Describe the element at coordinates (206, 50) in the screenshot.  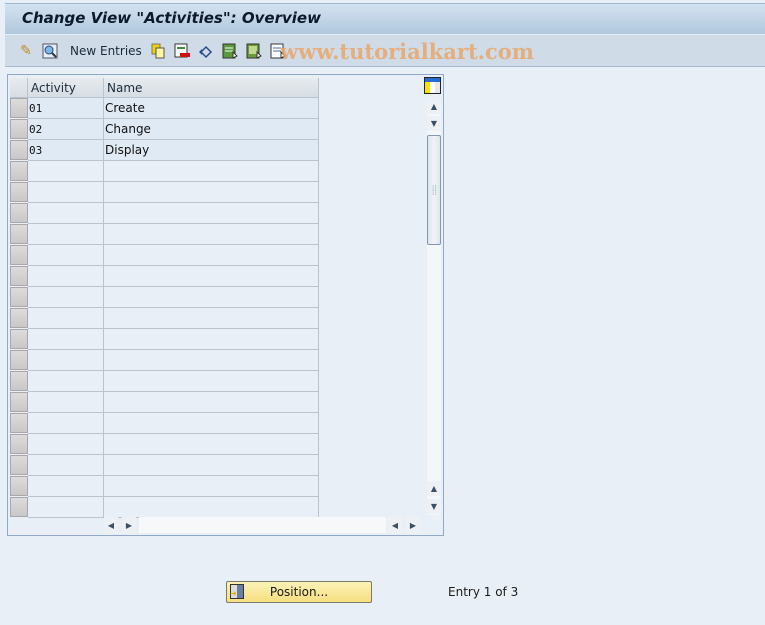
I see `undo-change-icon` at that location.